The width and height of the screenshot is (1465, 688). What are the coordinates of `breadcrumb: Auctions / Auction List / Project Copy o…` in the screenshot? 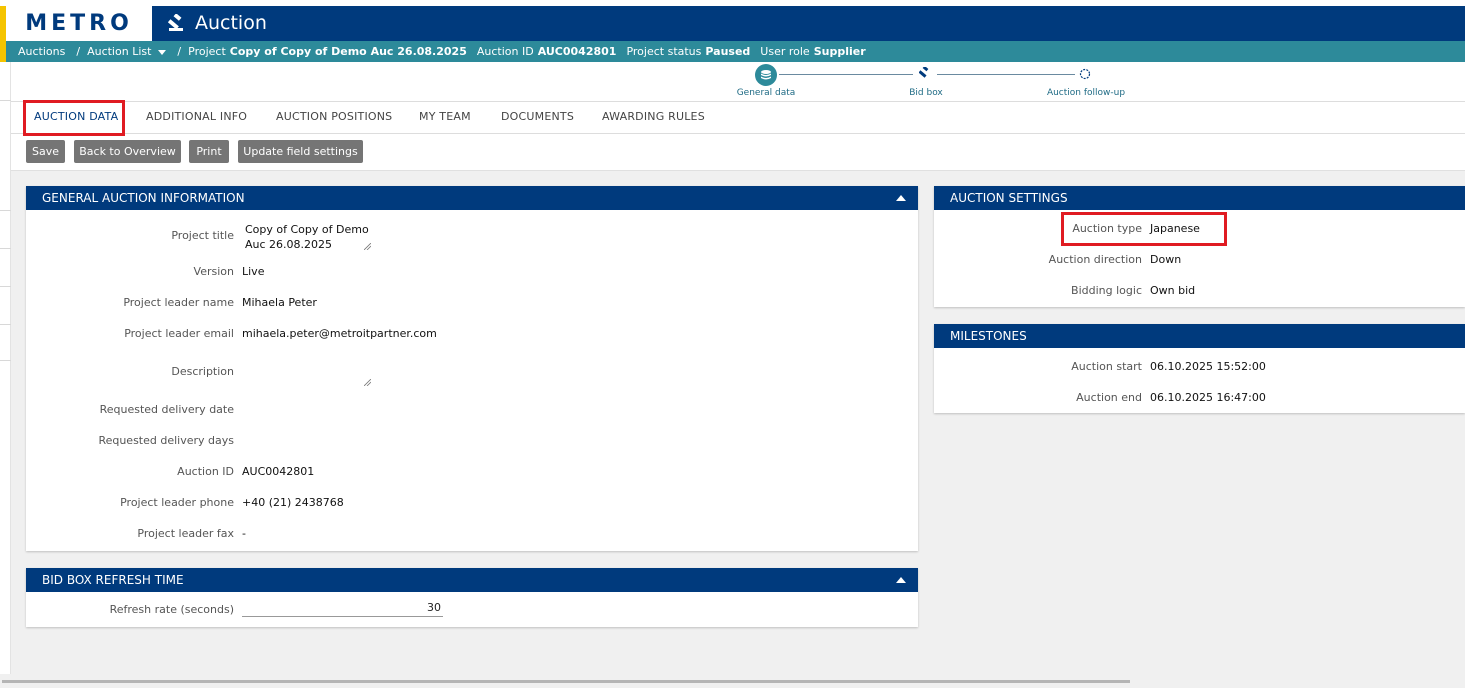 It's located at (735, 51).